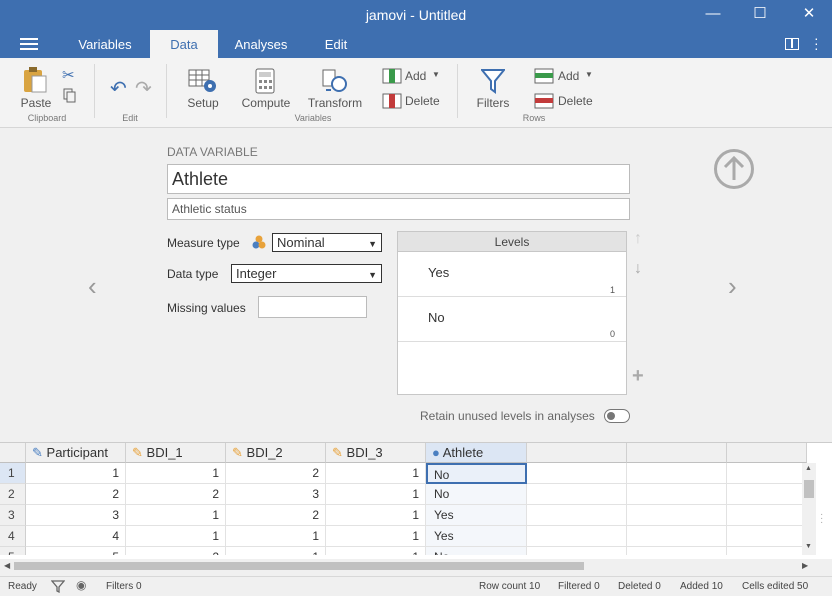  Describe the element at coordinates (512, 320) in the screenshot. I see `level-item: No 0` at that location.